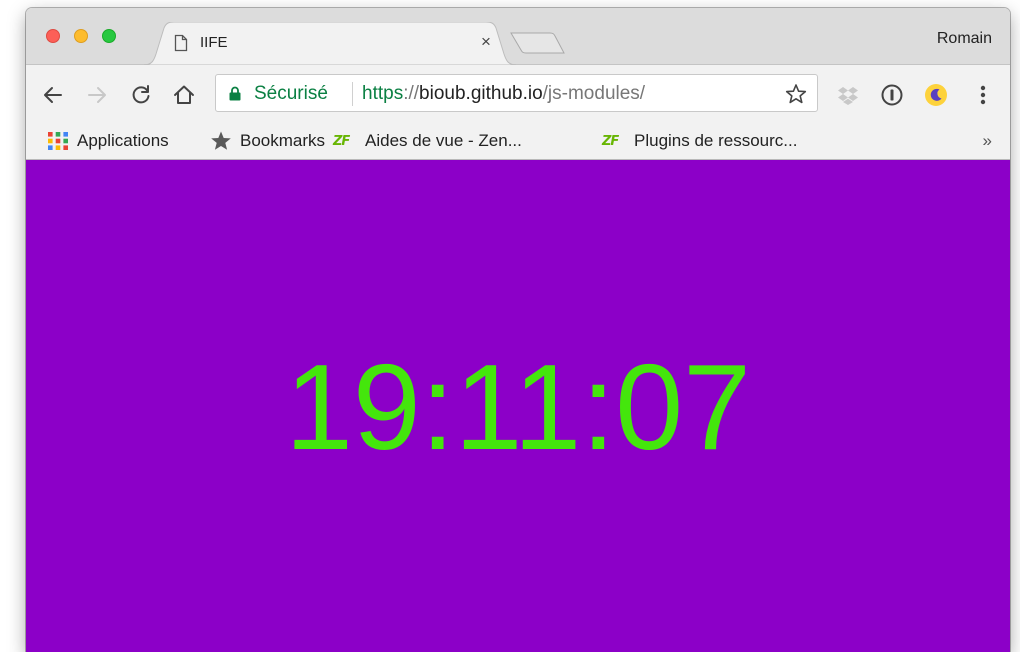 The image size is (1020, 652). Describe the element at coordinates (796, 94) in the screenshot. I see `bookmark-star-icon` at that location.